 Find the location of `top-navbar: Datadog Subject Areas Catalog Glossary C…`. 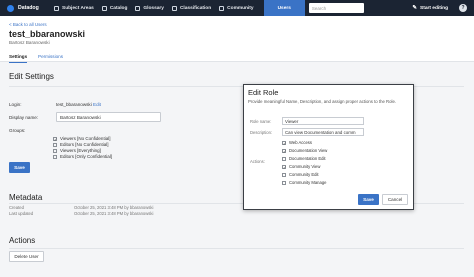

top-navbar: Datadog Subject Areas Catalog Glossary C… is located at coordinates (237, 8).